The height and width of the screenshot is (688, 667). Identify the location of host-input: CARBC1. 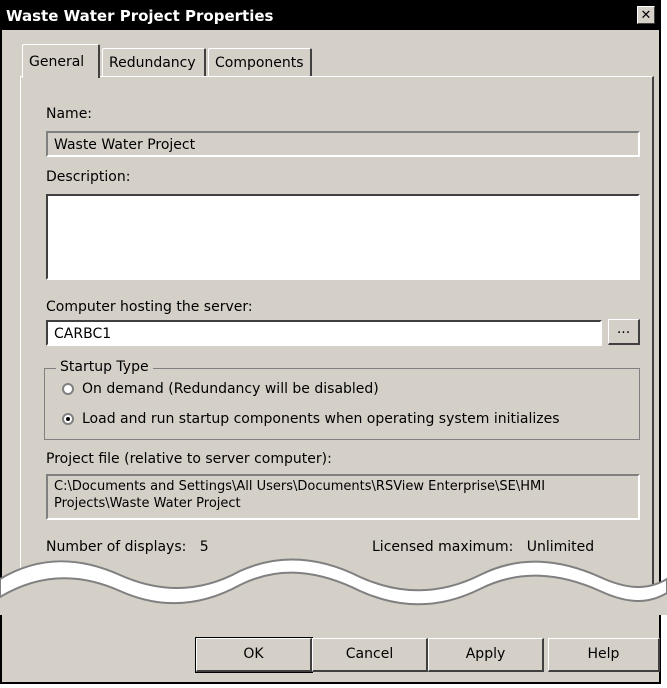
(324, 333).